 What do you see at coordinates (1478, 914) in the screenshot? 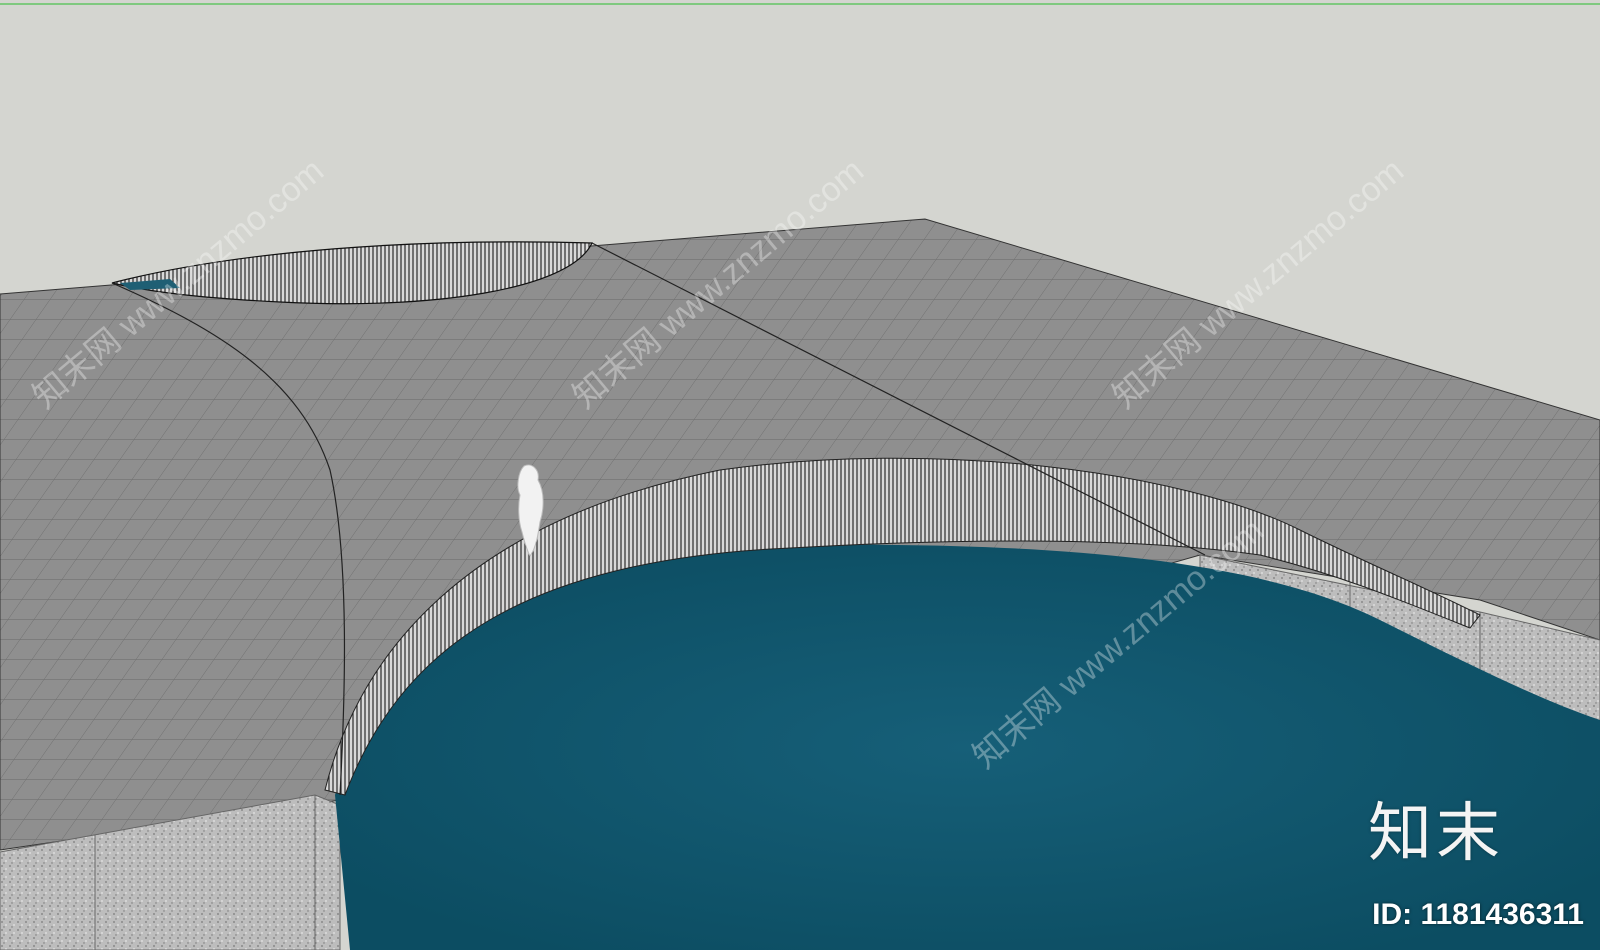
I see `image-id-label: ID: 1181436311` at bounding box center [1478, 914].